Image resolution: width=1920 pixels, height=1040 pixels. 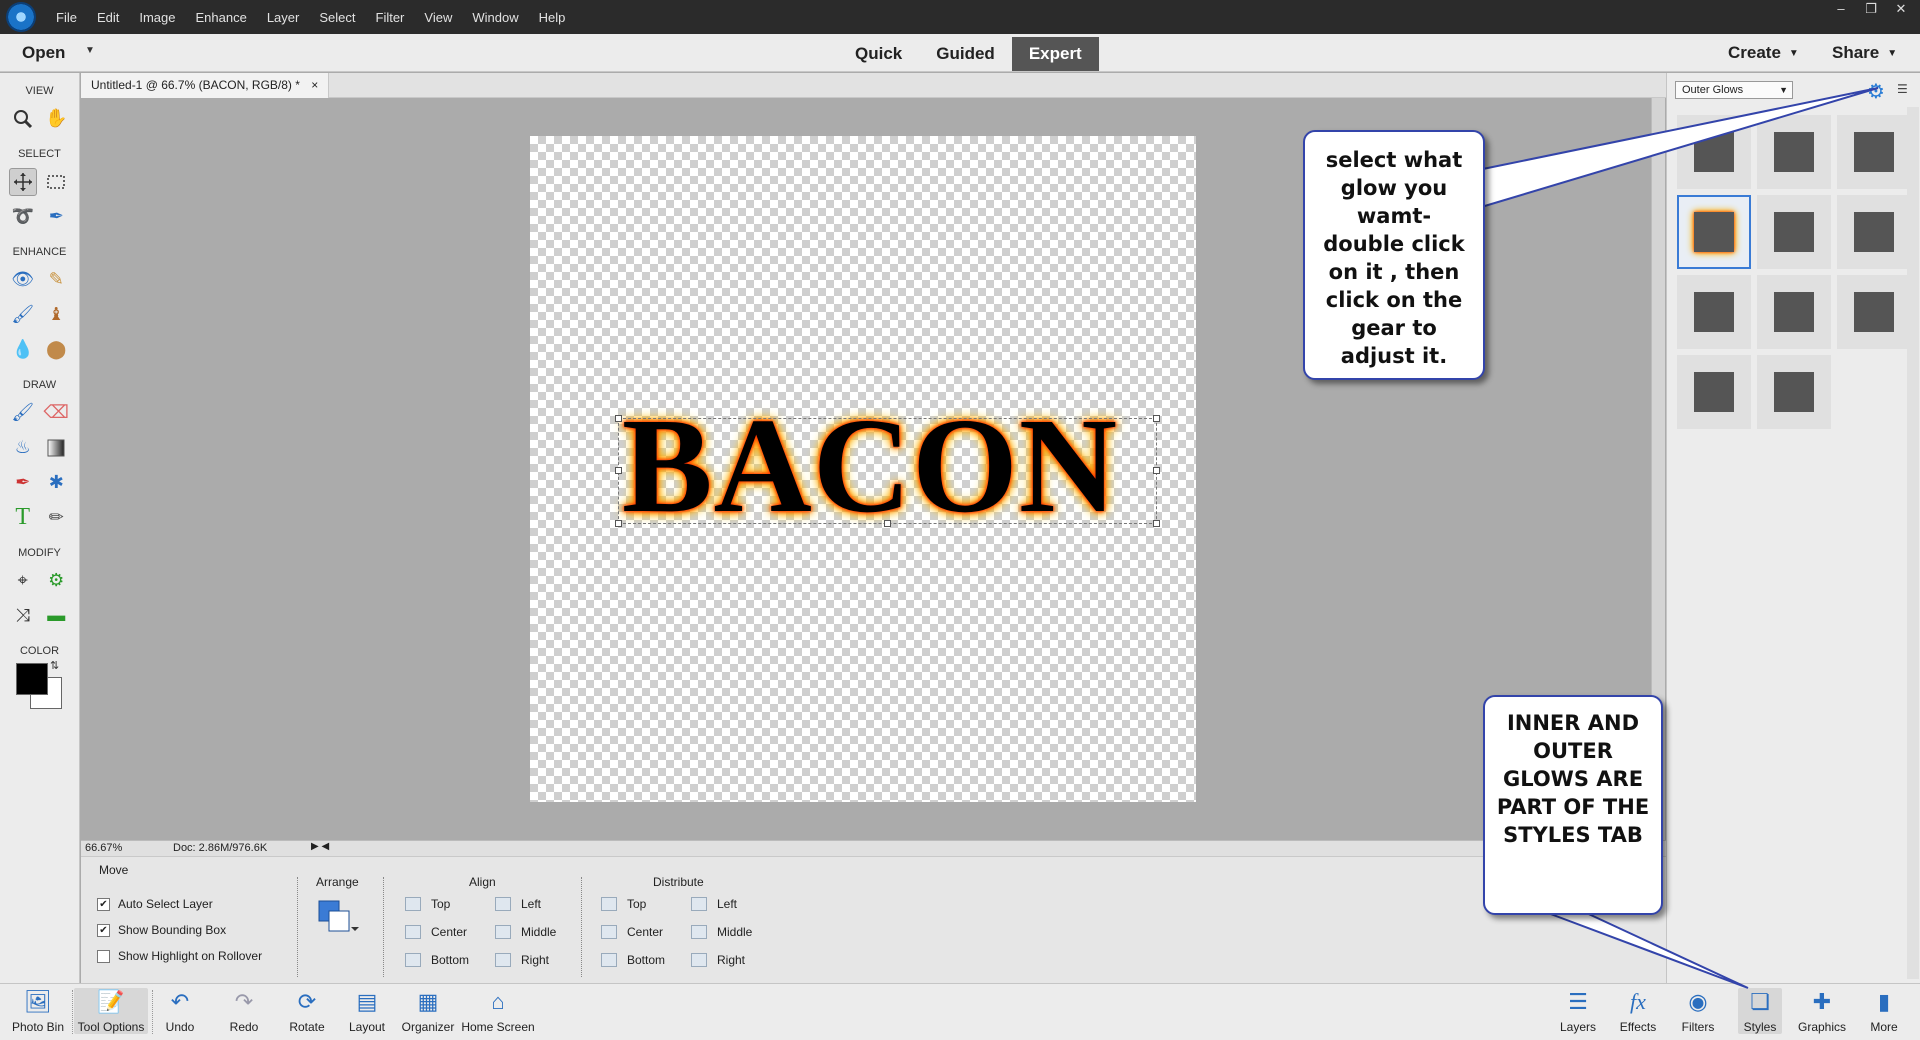 What do you see at coordinates (56, 413) in the screenshot?
I see `eraser-tool-icon: ⌫` at bounding box center [56, 413].